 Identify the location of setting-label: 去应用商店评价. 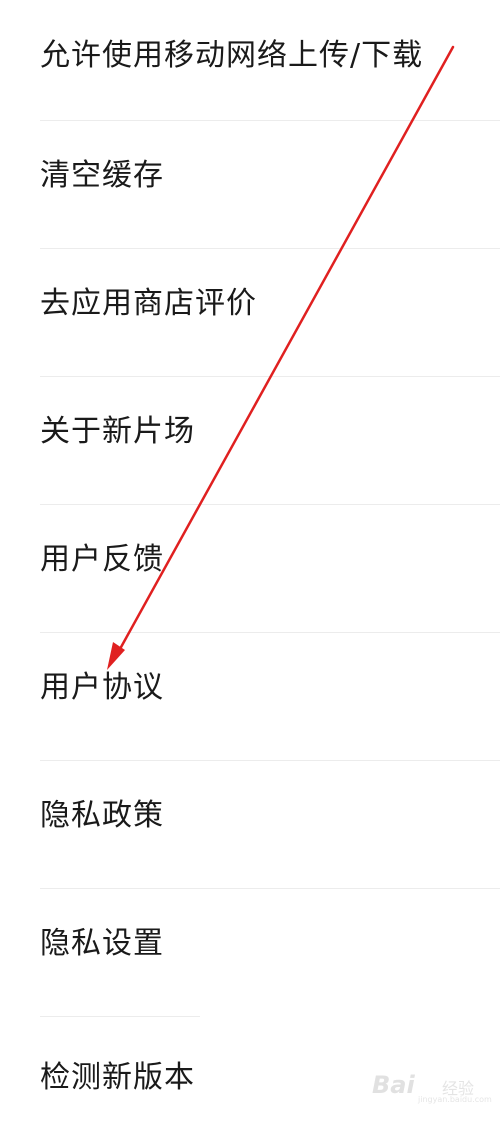
(148, 303).